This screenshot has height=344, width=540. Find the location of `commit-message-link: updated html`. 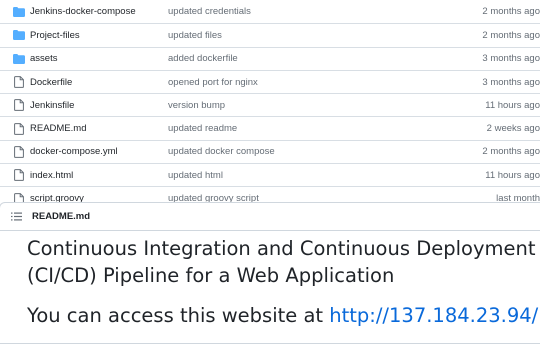

commit-message-link: updated html is located at coordinates (291, 175).